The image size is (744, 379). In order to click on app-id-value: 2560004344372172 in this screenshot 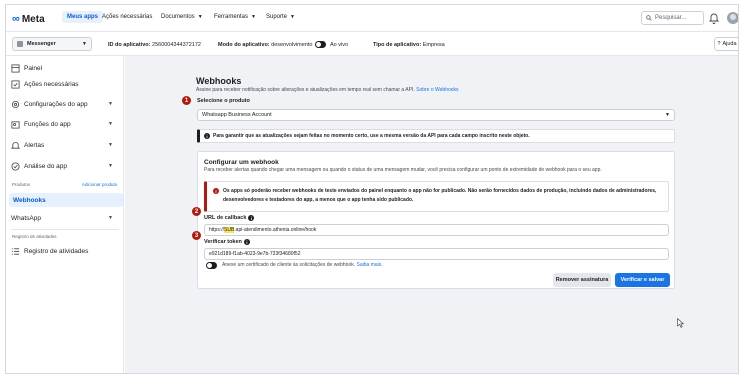, I will do `click(176, 45)`.